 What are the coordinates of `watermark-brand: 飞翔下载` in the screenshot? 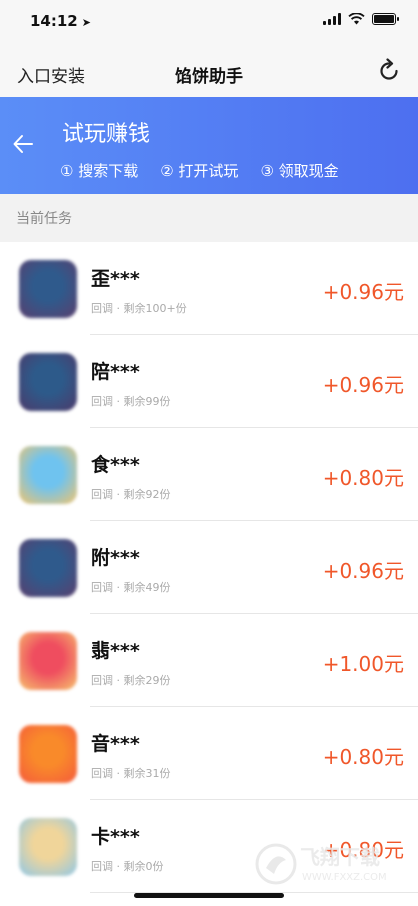 It's located at (340, 857).